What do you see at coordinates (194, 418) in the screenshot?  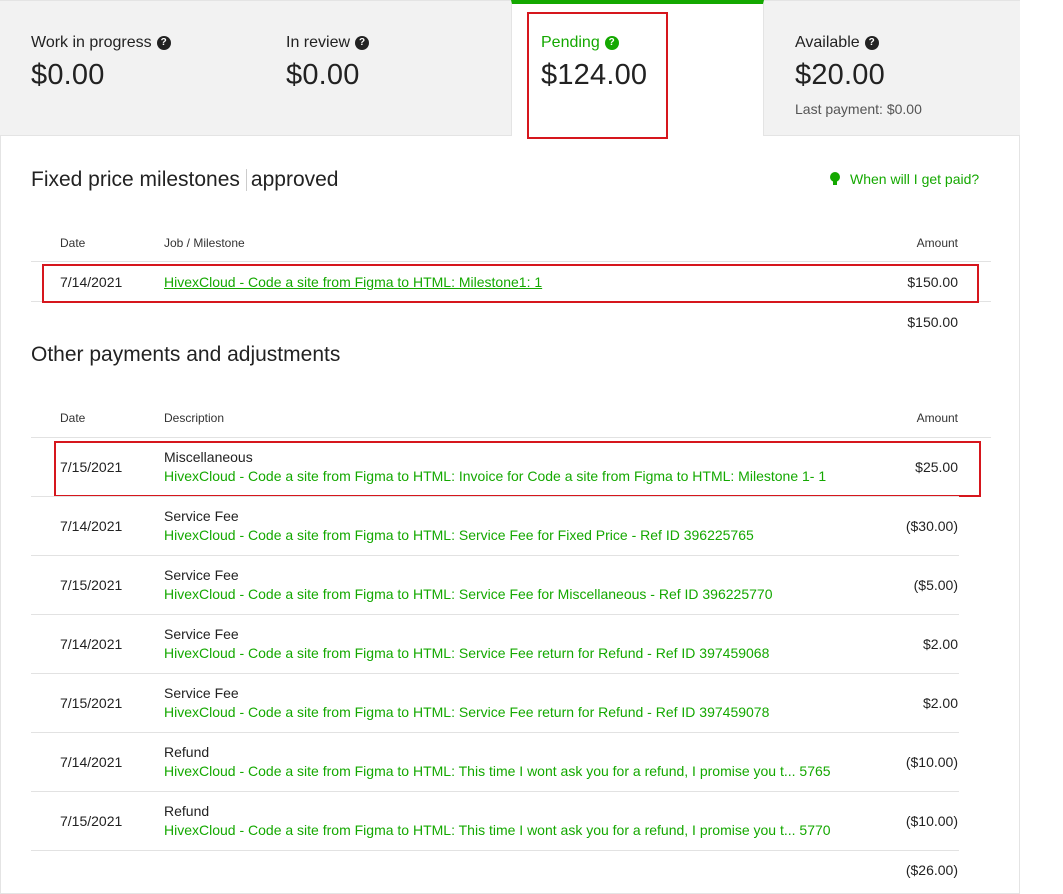 I see `column-header-description: Description` at bounding box center [194, 418].